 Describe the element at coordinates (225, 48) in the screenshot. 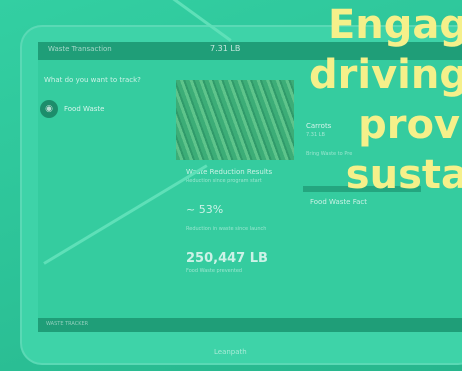

I see `weight-display: 7.31 LB` at that location.